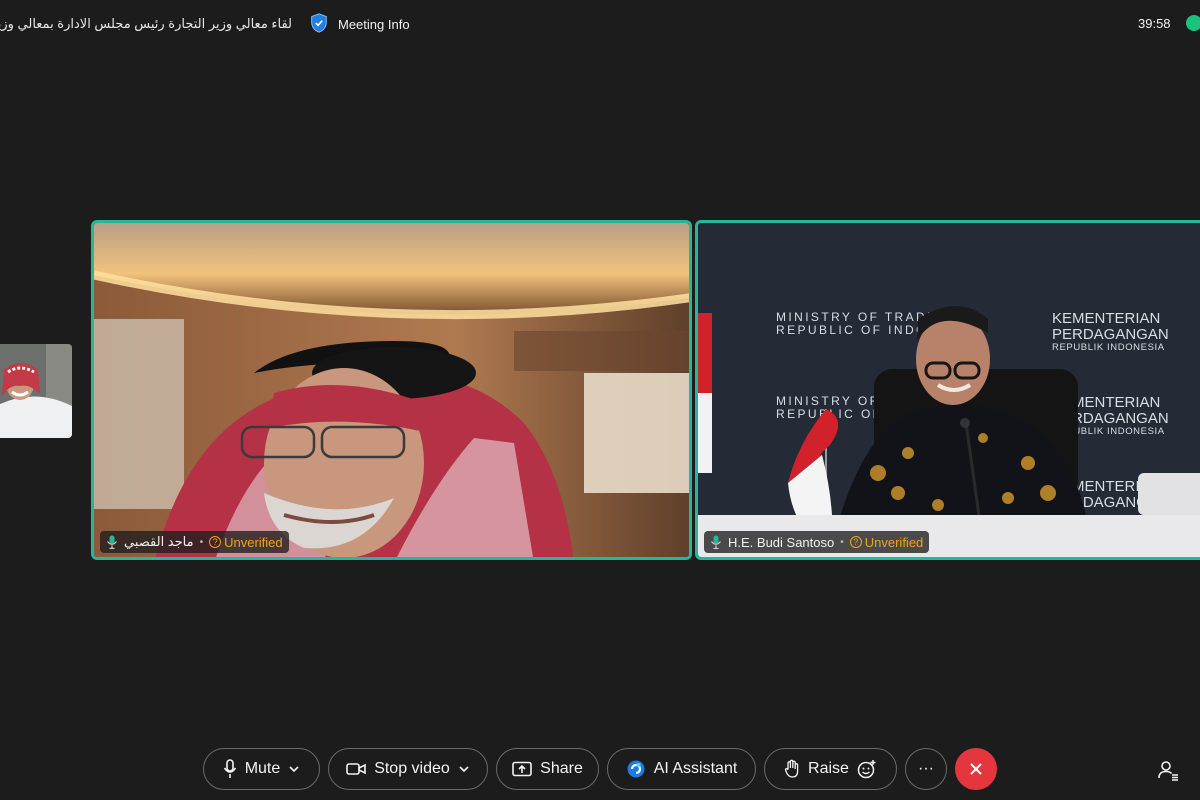 Image resolution: width=1200 pixels, height=800 pixels. I want to click on meeting-timer: 39:58, so click(1154, 23).